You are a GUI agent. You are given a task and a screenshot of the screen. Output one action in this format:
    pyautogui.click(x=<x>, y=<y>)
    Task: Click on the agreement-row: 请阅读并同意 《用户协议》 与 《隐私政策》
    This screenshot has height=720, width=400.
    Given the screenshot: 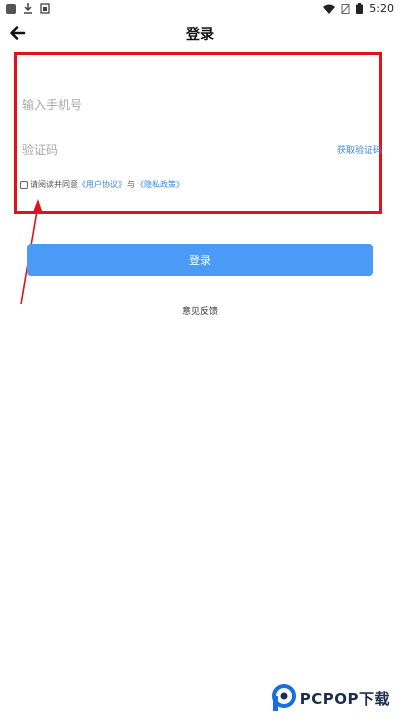 What is the action you would take?
    pyautogui.click(x=102, y=184)
    